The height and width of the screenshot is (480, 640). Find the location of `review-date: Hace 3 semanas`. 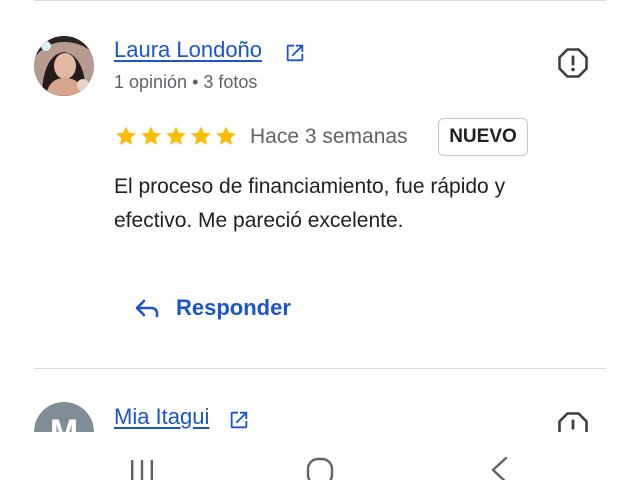

review-date: Hace 3 semanas is located at coordinates (329, 136).